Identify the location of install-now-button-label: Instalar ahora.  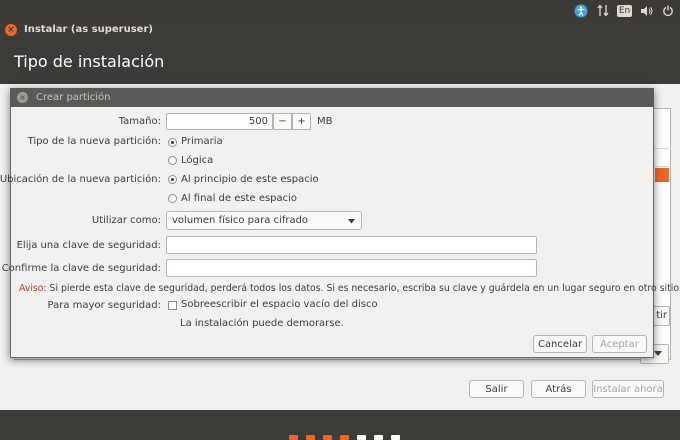
(628, 389).